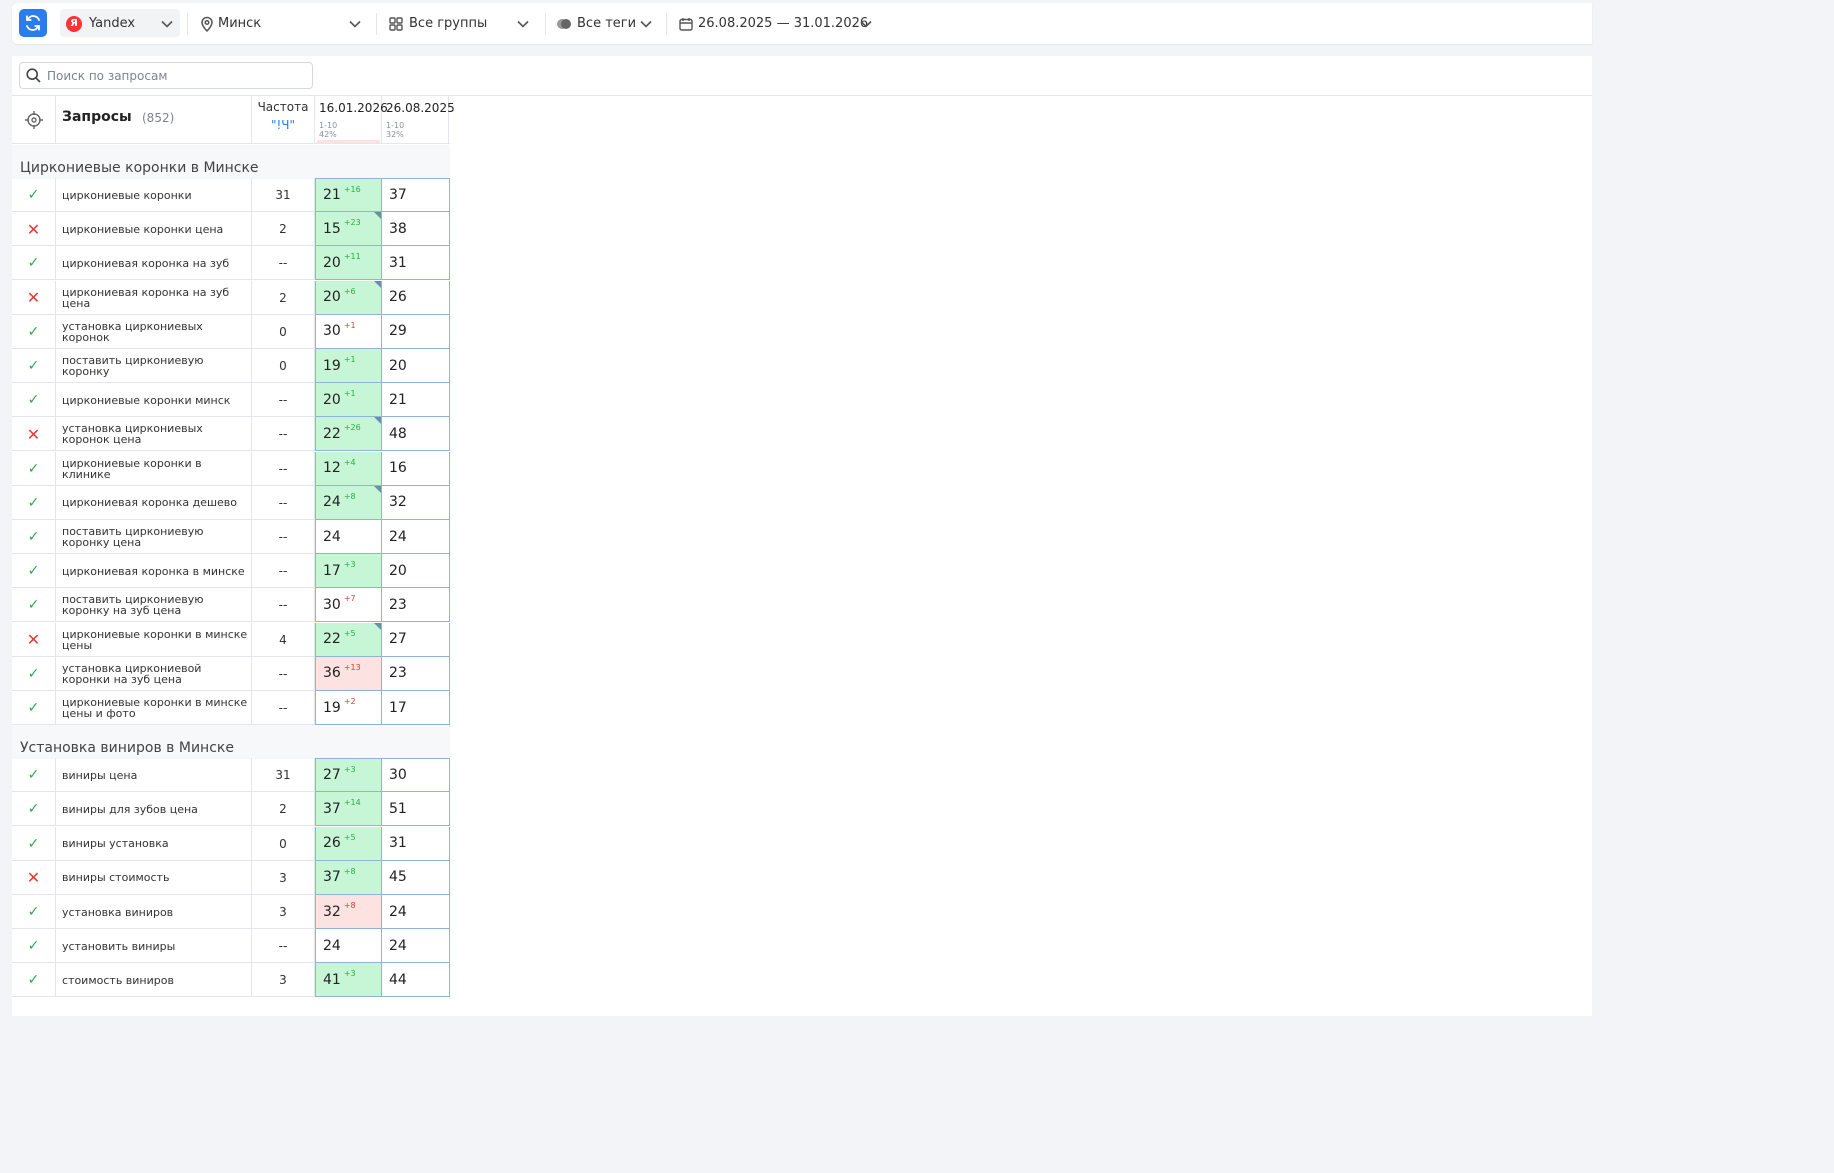 The width and height of the screenshot is (1834, 1173). What do you see at coordinates (348, 571) in the screenshot?
I see `position-cell-current: 17 +3` at bounding box center [348, 571].